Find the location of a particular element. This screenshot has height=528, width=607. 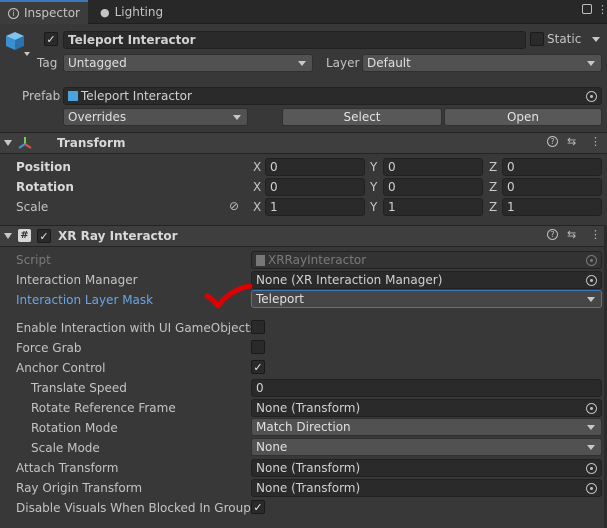

ray-origin-transform-value: None (Transform) is located at coordinates (308, 488).